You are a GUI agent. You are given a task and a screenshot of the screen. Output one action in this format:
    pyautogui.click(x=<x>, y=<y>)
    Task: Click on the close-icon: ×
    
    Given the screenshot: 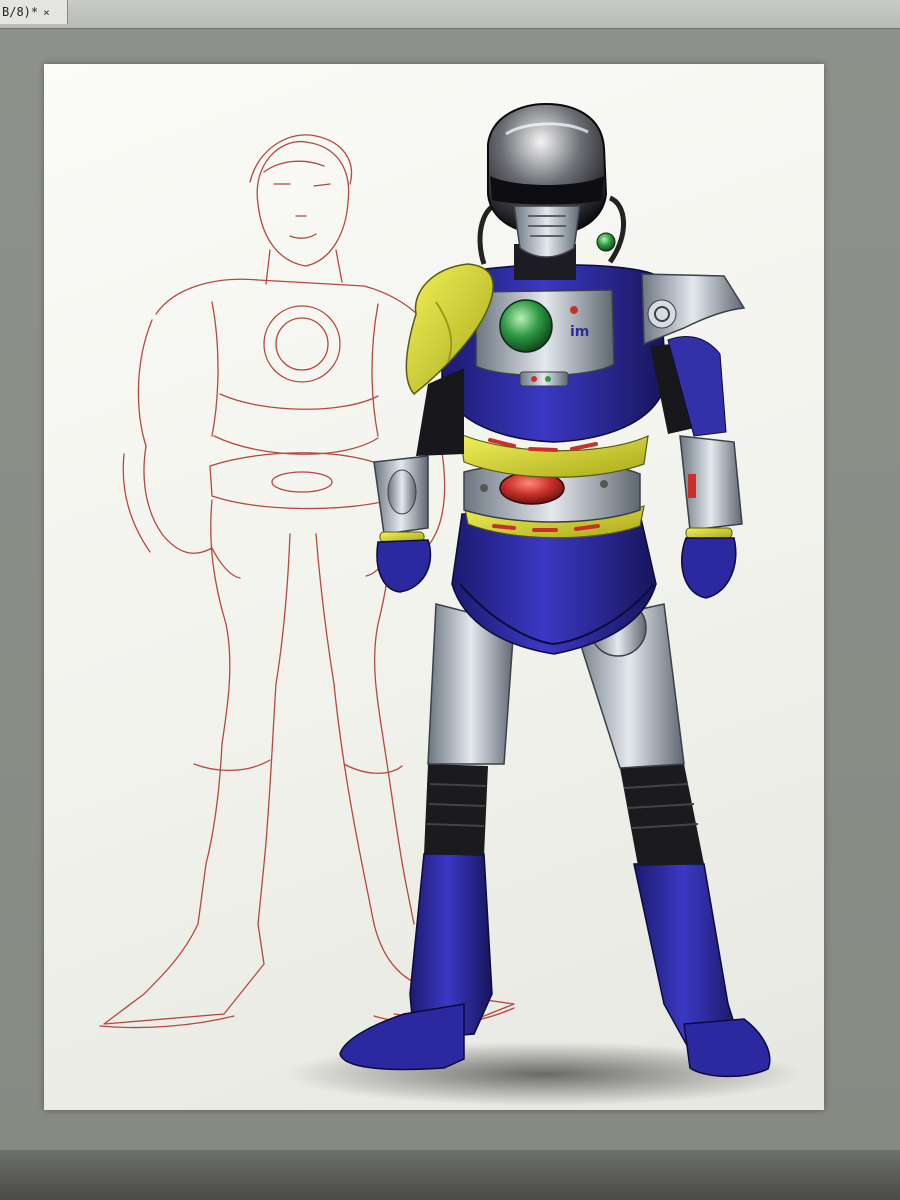 What is the action you would take?
    pyautogui.click(x=46, y=12)
    